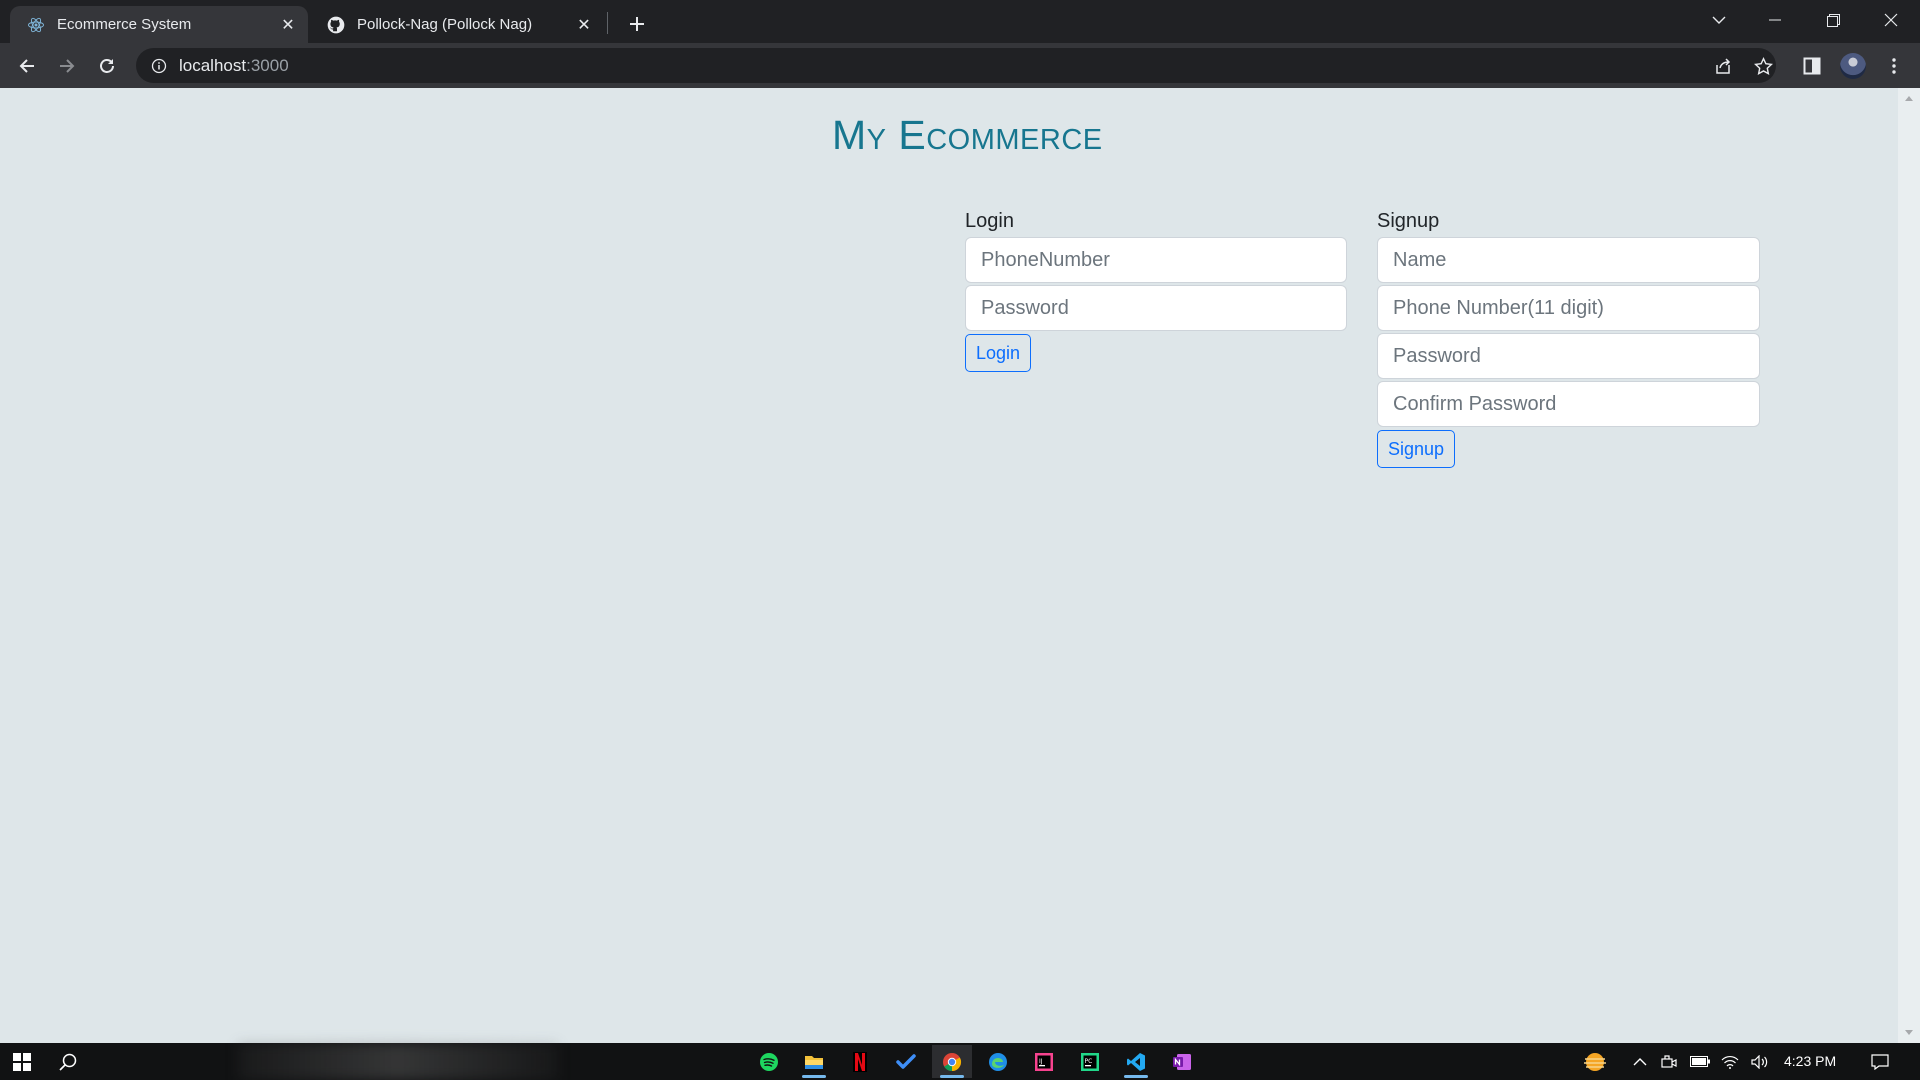 The width and height of the screenshot is (1920, 1080). What do you see at coordinates (956, 65) in the screenshot?
I see `address-bar: localhost:3000` at bounding box center [956, 65].